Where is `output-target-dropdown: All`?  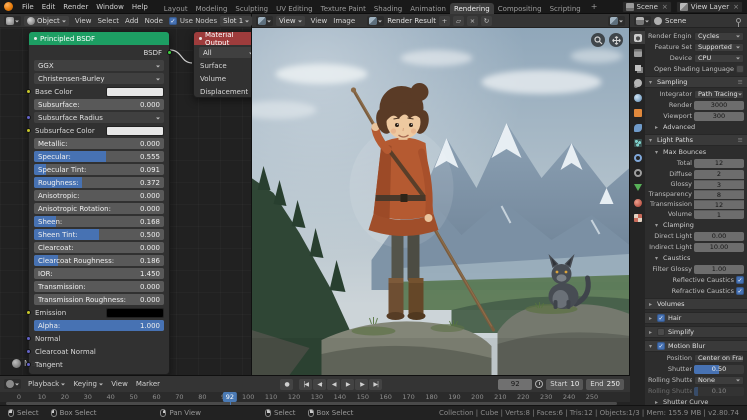 output-target-dropdown: All is located at coordinates (225, 52).